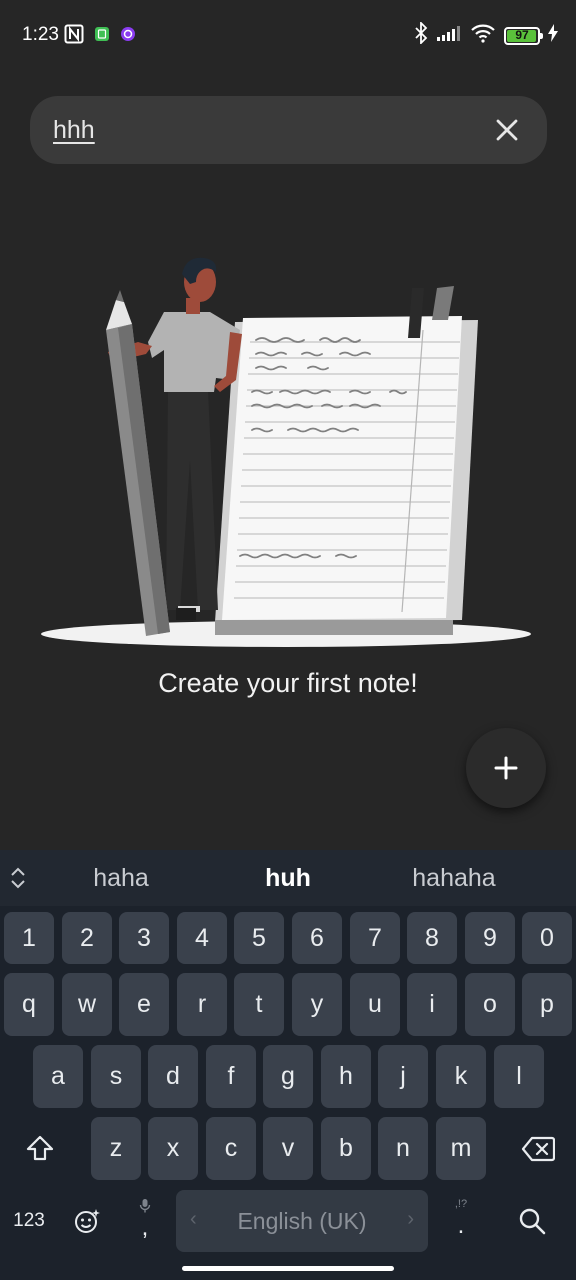  What do you see at coordinates (144, 938) in the screenshot?
I see `key-3: 3` at bounding box center [144, 938].